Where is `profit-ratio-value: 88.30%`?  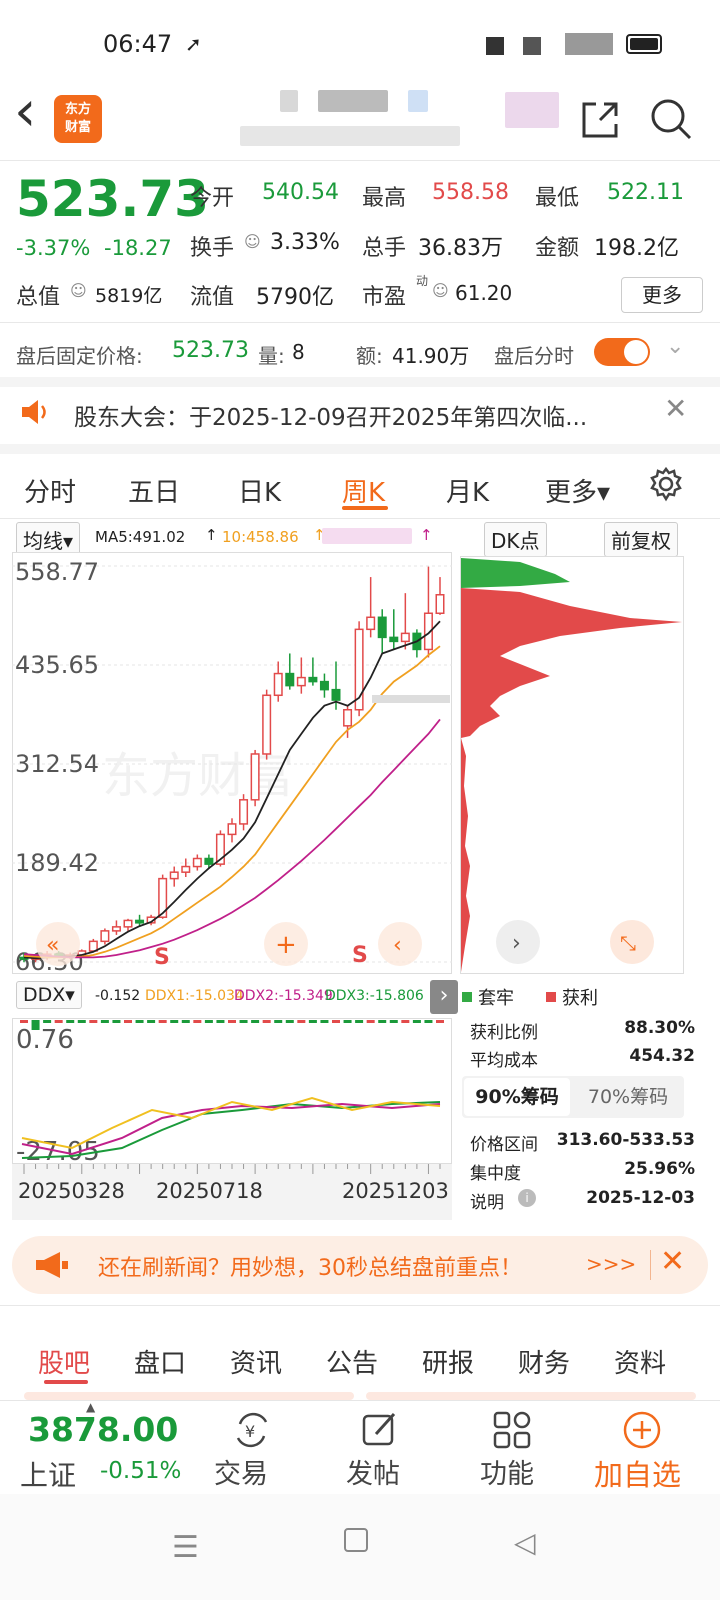
profit-ratio-value: 88.30% is located at coordinates (659, 1028).